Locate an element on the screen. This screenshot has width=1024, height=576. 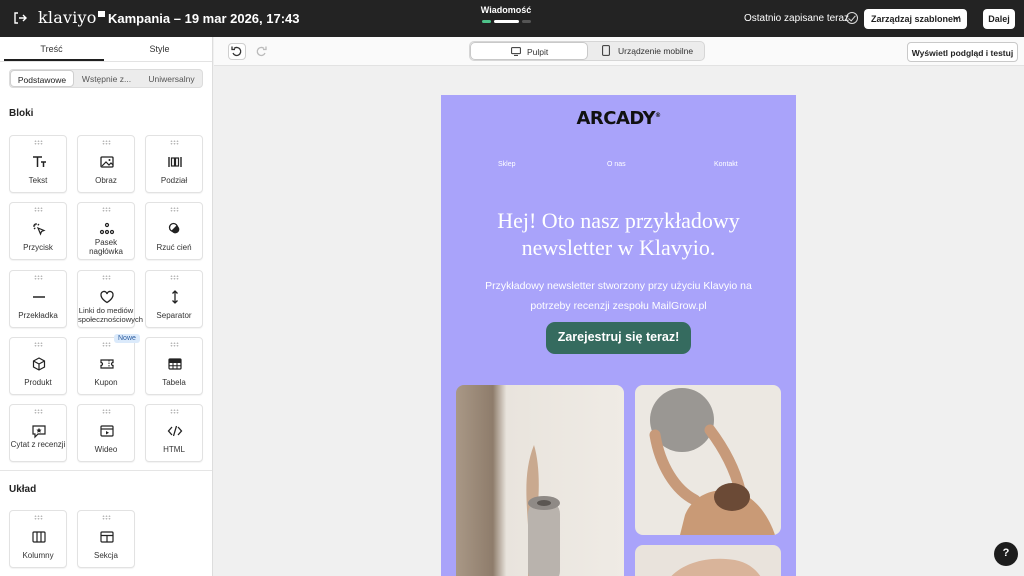
section-icon is located at coordinates (107, 537).